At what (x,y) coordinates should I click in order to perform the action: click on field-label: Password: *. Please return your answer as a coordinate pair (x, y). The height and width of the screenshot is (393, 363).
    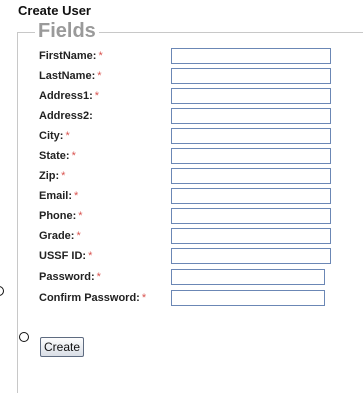
    Looking at the image, I should click on (70, 277).